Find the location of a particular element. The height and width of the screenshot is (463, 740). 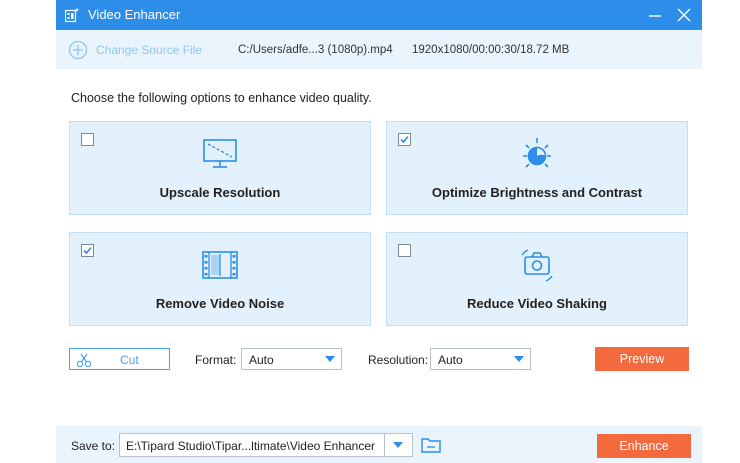

close-button is located at coordinates (684, 15).